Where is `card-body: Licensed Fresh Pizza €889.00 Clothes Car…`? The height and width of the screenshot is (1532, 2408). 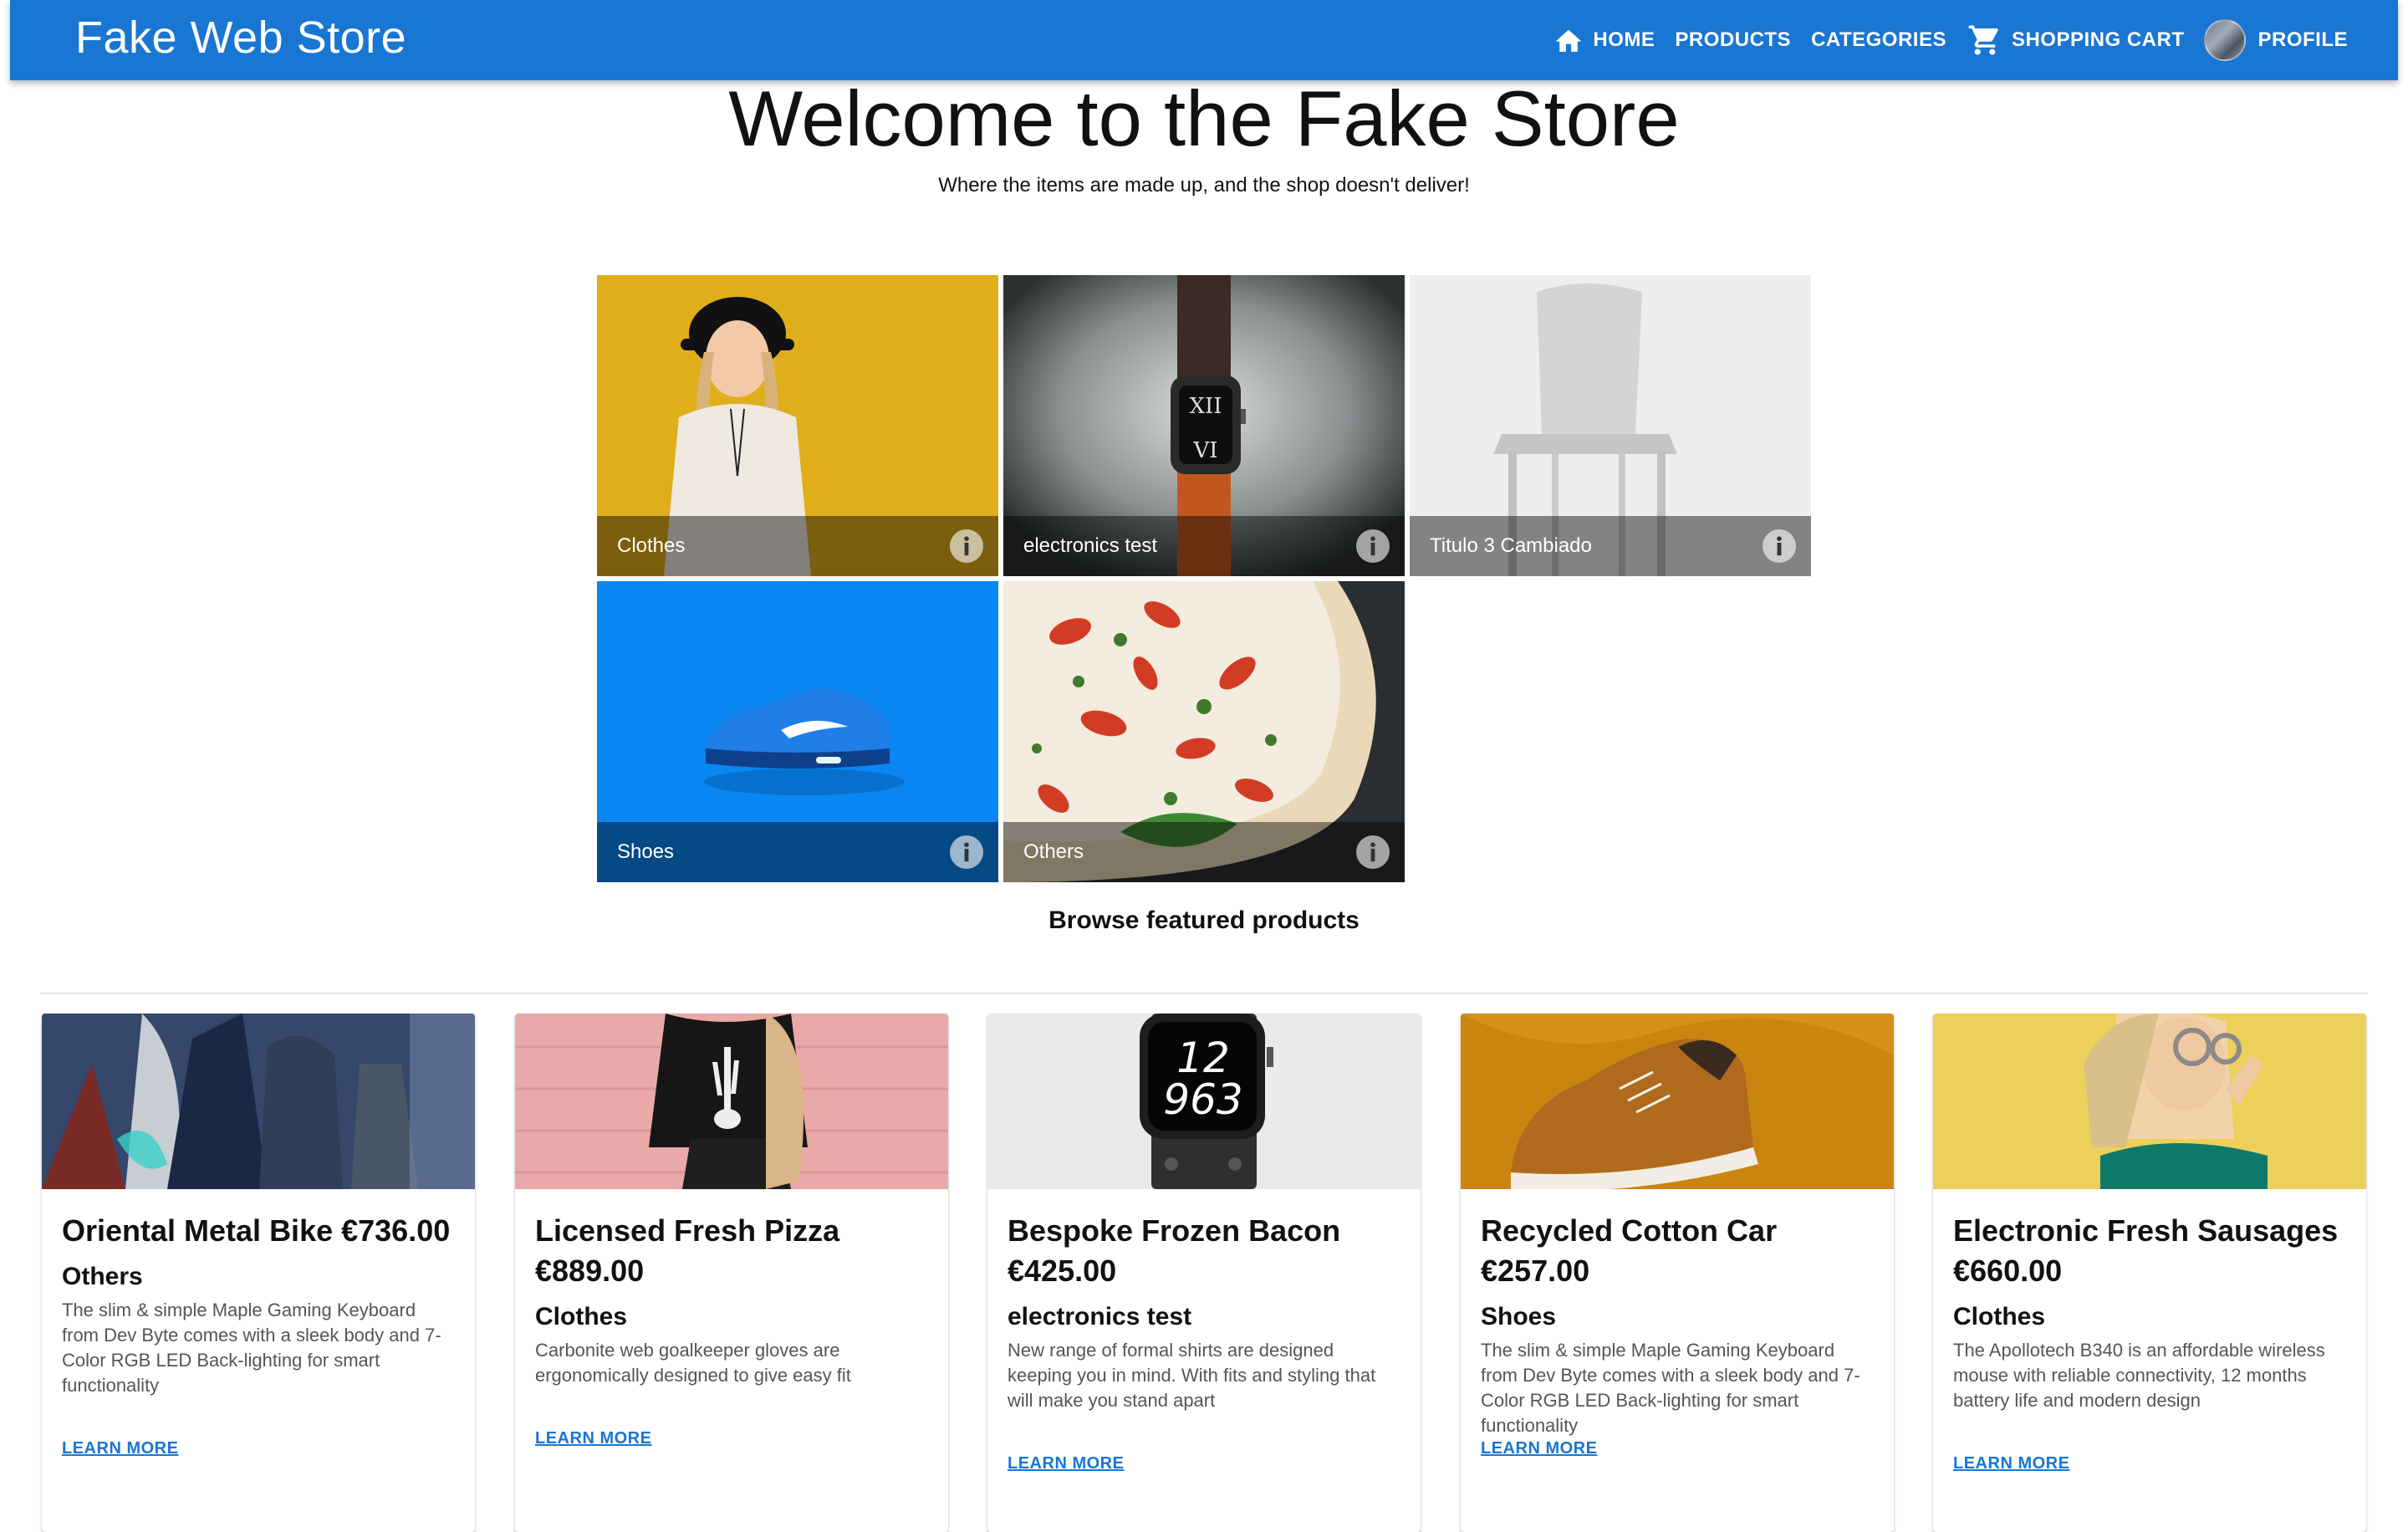 card-body: Licensed Fresh Pizza €889.00 Clothes Car… is located at coordinates (731, 1288).